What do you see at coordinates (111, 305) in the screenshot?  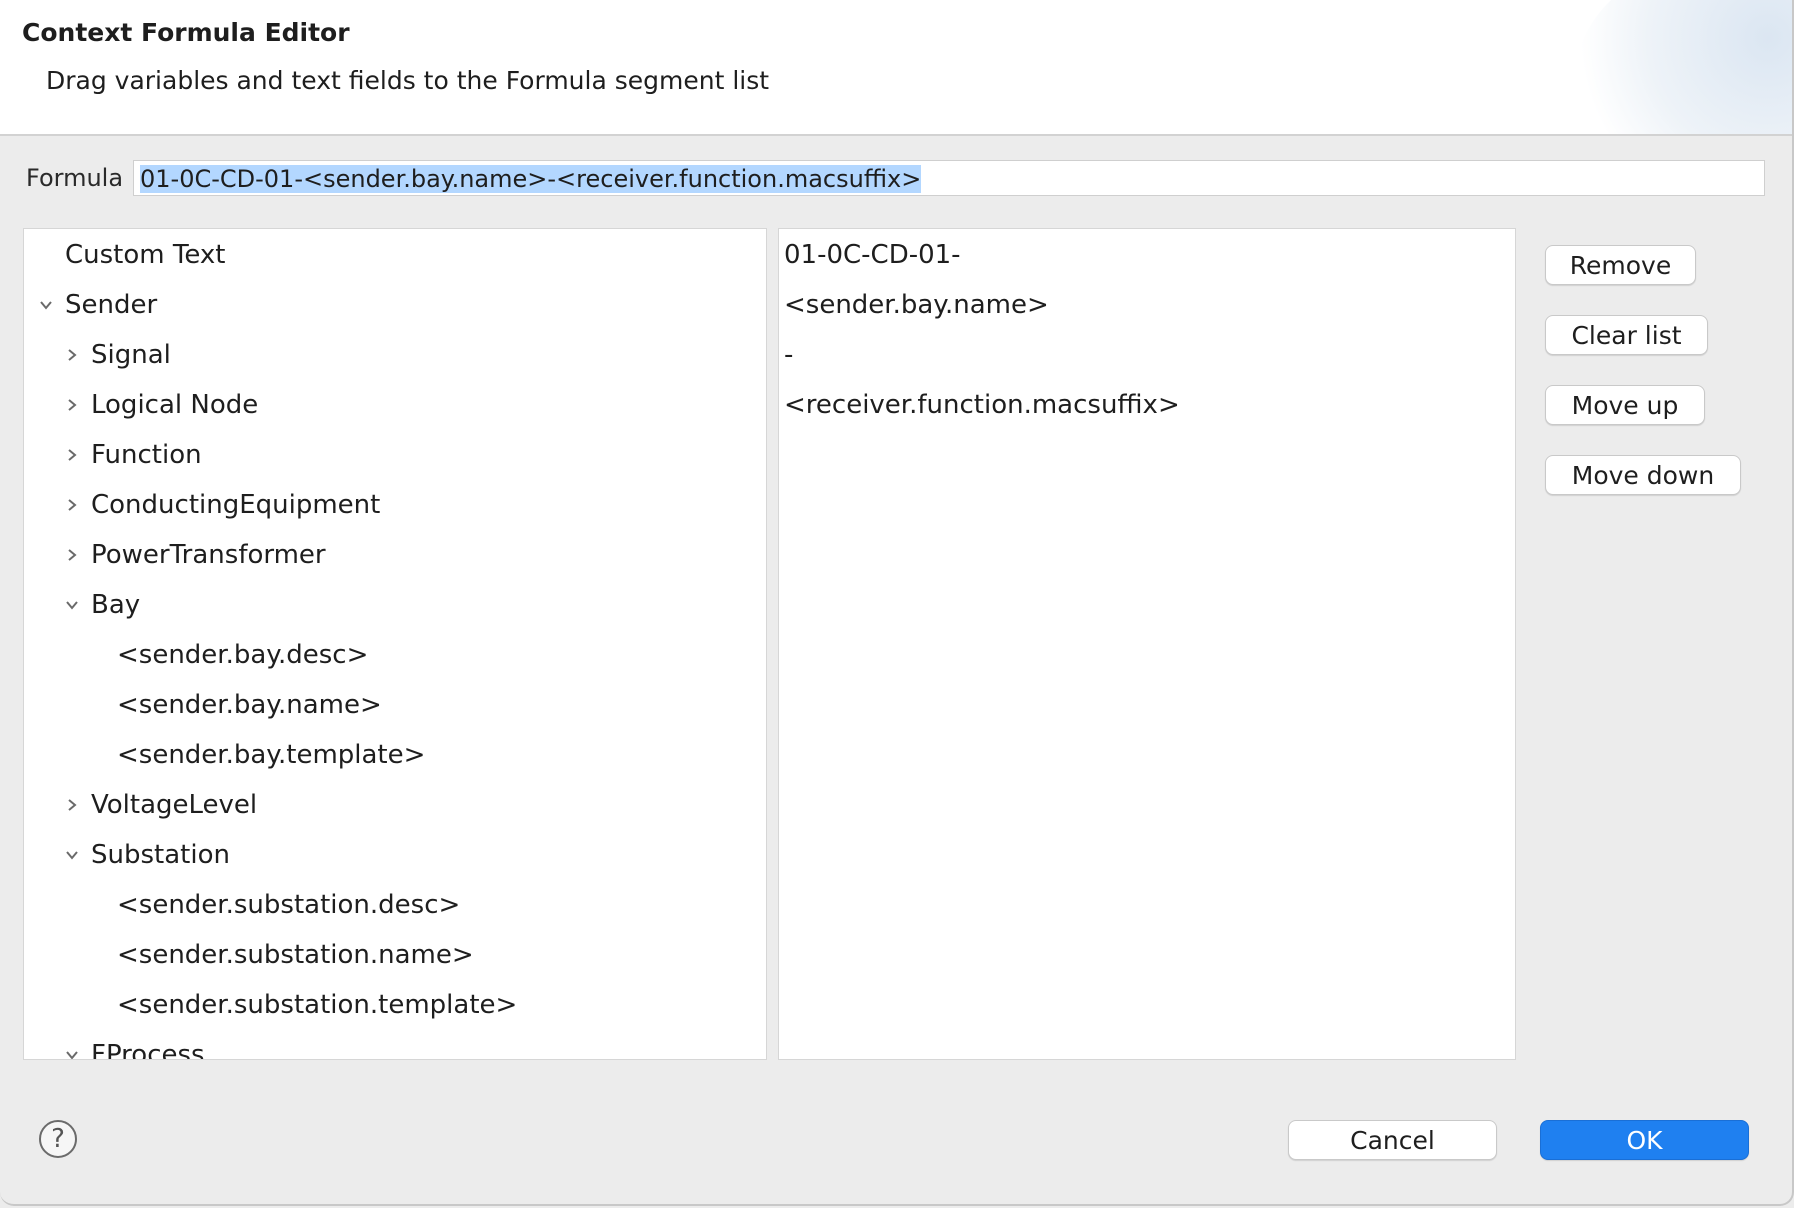 I see `tree-item: Sender` at bounding box center [111, 305].